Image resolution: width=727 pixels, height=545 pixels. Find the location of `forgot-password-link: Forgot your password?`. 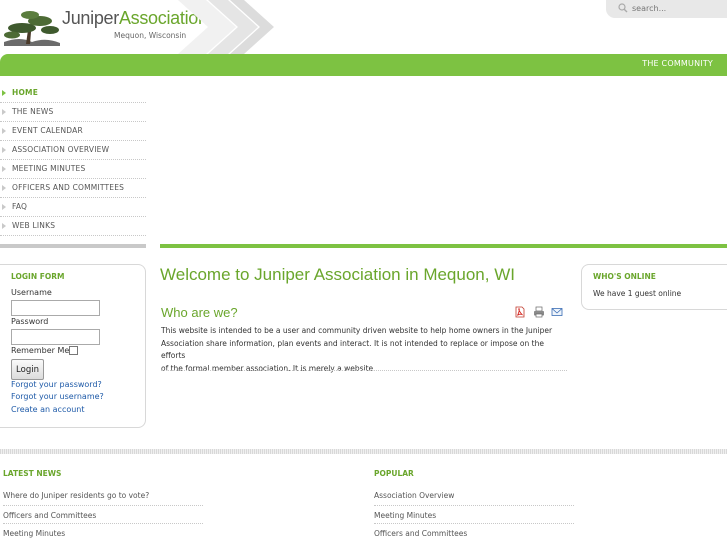

forgot-password-link: Forgot your password? is located at coordinates (56, 384).